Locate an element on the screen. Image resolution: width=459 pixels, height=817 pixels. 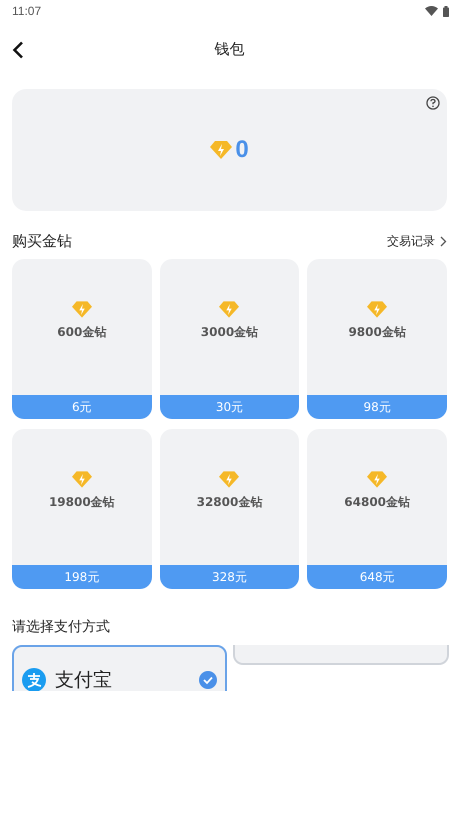
package-price: 6元 is located at coordinates (82, 407).